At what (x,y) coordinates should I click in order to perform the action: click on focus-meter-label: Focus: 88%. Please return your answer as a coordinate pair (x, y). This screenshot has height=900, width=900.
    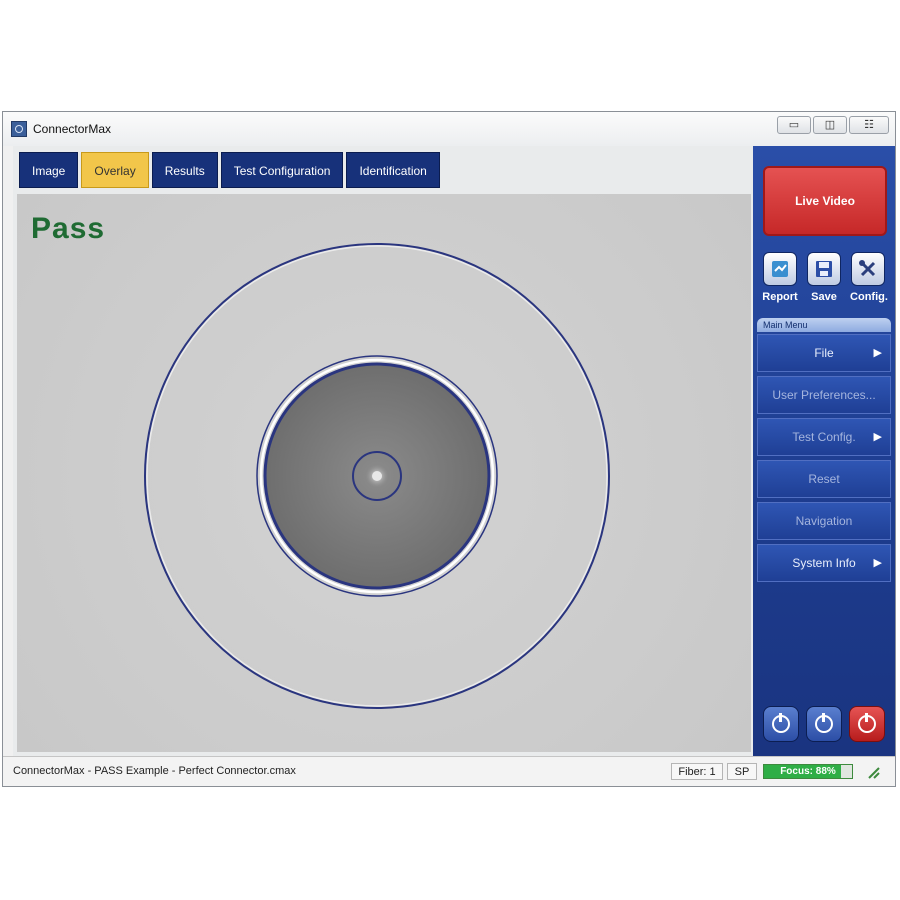
    Looking at the image, I should click on (808, 771).